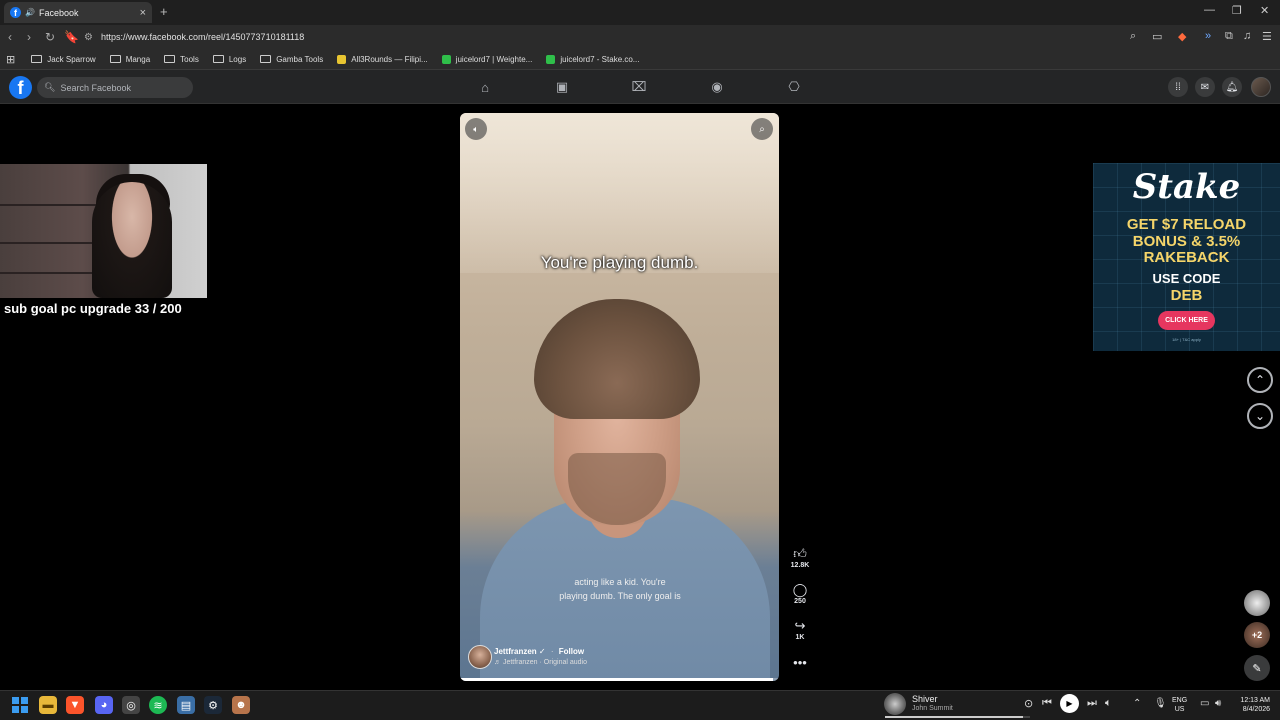  What do you see at coordinates (446, 59) in the screenshot?
I see `site-icon` at bounding box center [446, 59].